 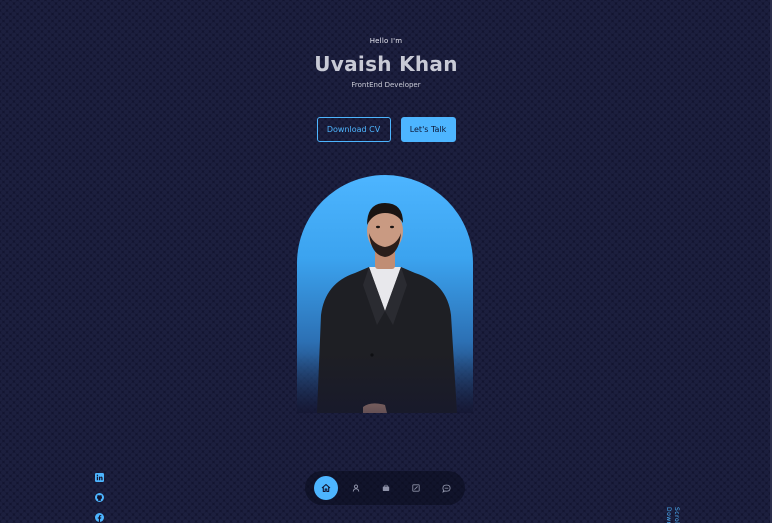 I want to click on briefcase-icon, so click(x=386, y=488).